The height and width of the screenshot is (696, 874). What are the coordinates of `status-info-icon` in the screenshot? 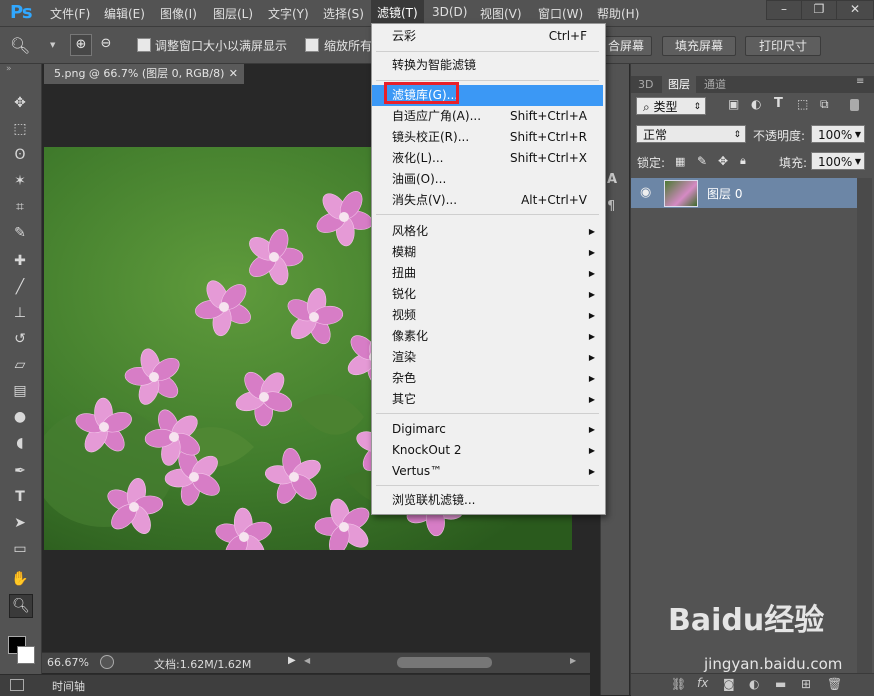 It's located at (107, 662).